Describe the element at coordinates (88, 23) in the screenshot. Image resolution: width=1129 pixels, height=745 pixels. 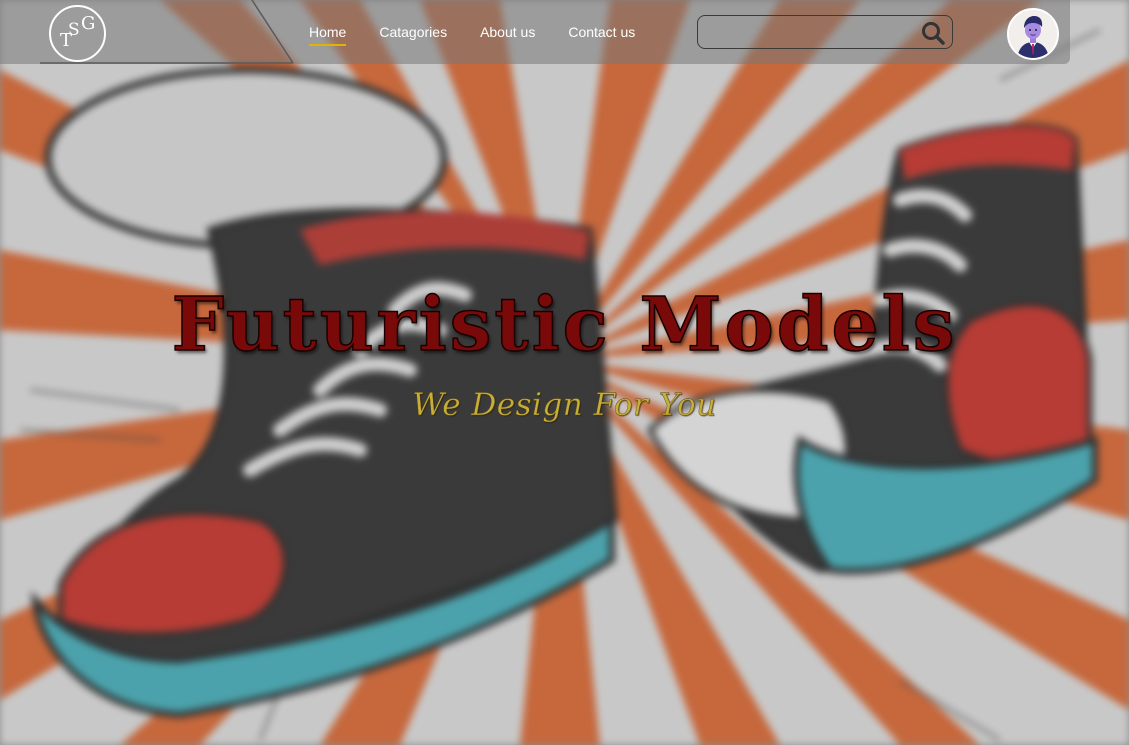
I see `logo-letter: G` at that location.